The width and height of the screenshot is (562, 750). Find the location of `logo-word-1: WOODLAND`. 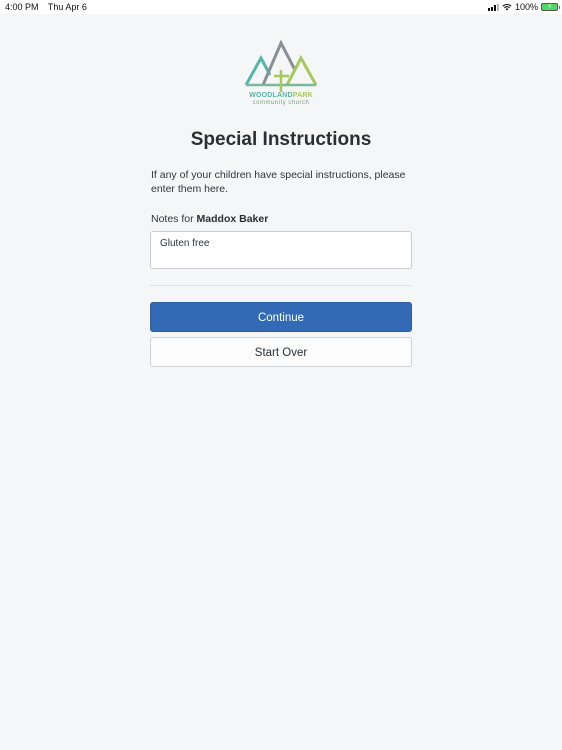

logo-word-1: WOODLAND is located at coordinates (271, 95).